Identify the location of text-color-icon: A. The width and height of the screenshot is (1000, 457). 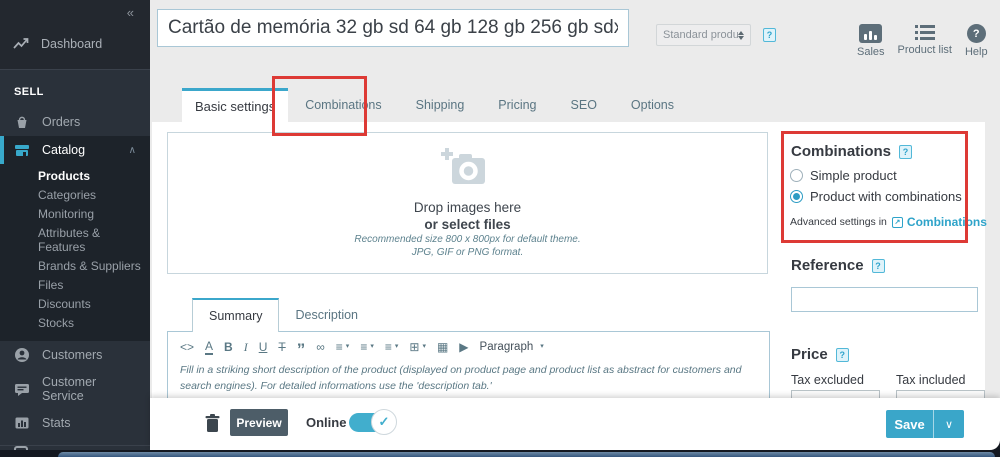
(209, 347).